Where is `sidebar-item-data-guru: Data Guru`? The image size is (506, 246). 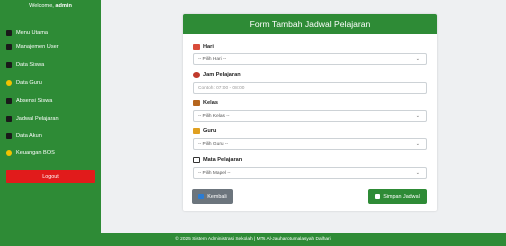 sidebar-item-data-guru: Data Guru is located at coordinates (24, 83).